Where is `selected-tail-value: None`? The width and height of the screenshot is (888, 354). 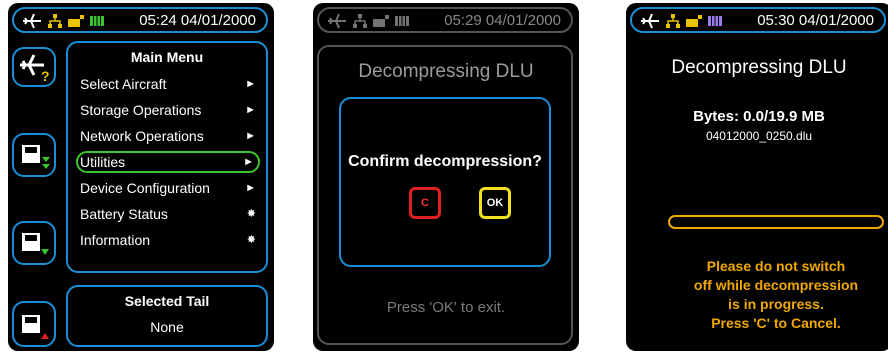 selected-tail-value: None is located at coordinates (167, 327).